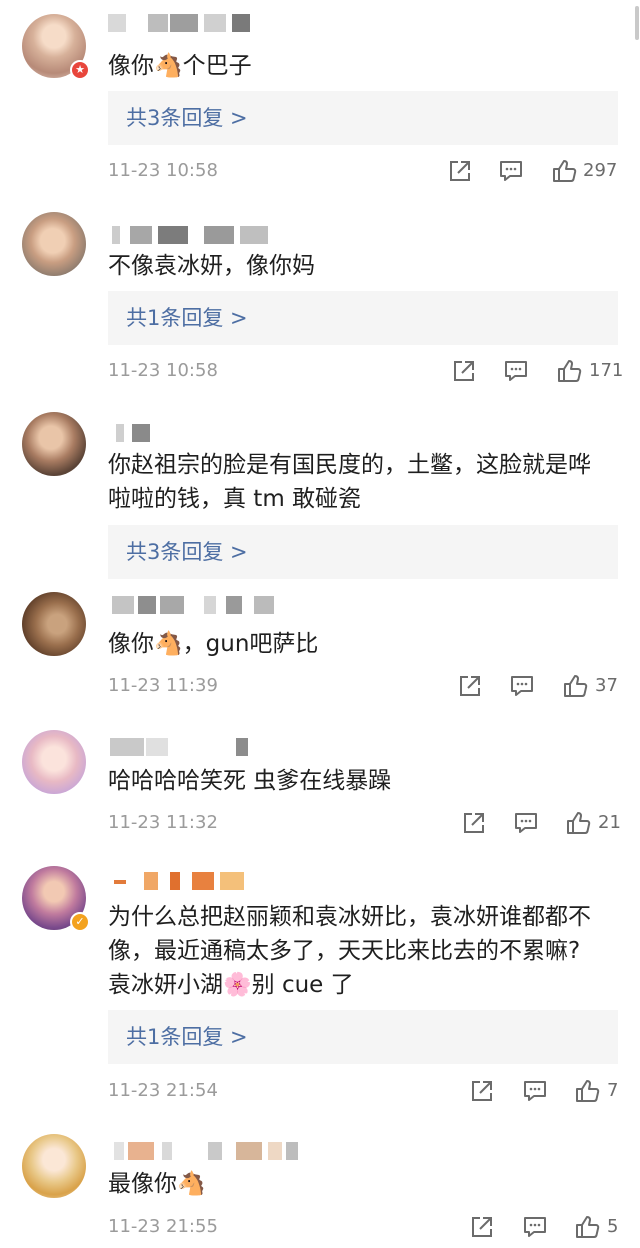 This screenshot has width=640, height=1248. What do you see at coordinates (363, 1091) in the screenshot?
I see `comment-meta: 11-23 21:54 7` at bounding box center [363, 1091].